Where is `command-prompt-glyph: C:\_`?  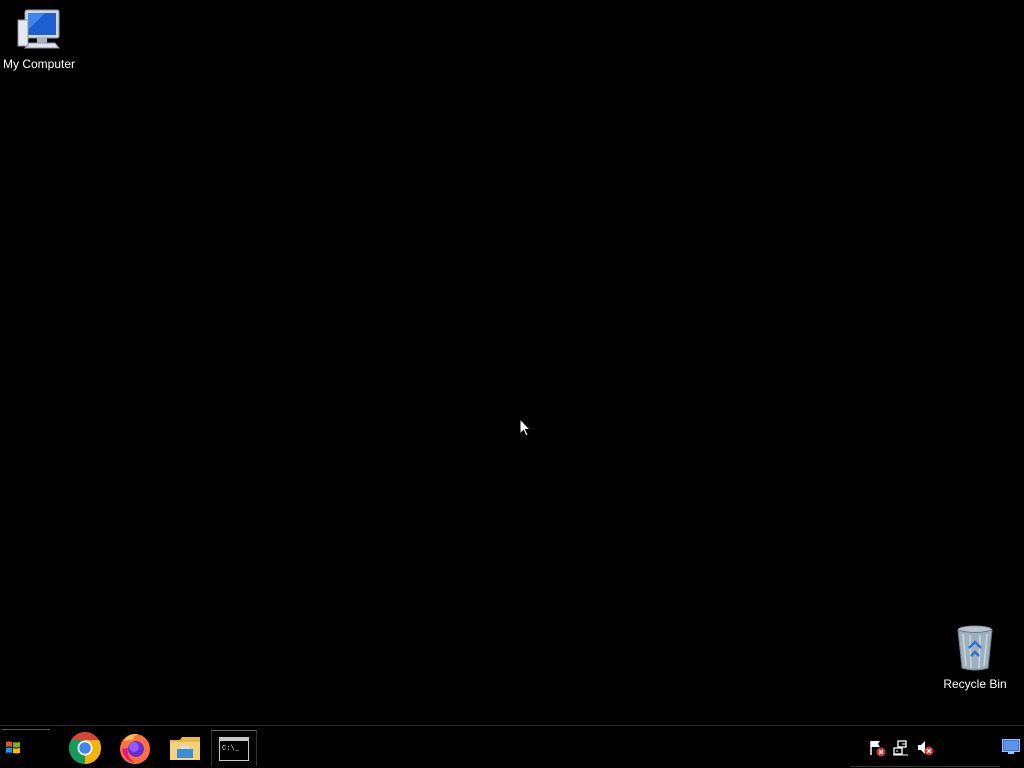
command-prompt-glyph: C:\_ is located at coordinates (231, 749).